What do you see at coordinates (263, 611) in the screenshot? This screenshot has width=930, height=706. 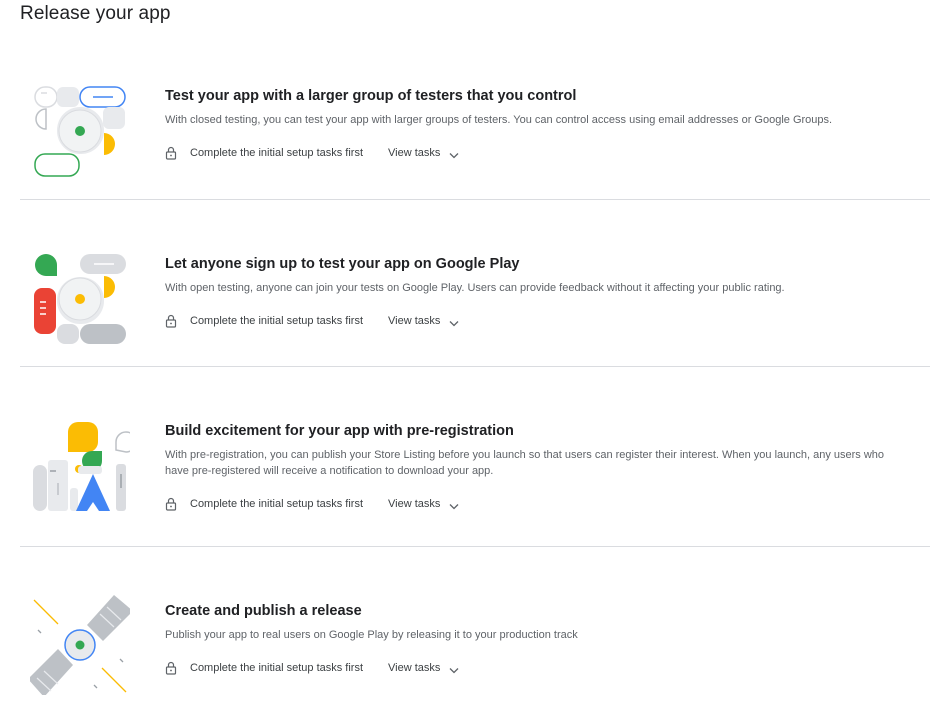 I see `card-title: Create and publish a release` at bounding box center [263, 611].